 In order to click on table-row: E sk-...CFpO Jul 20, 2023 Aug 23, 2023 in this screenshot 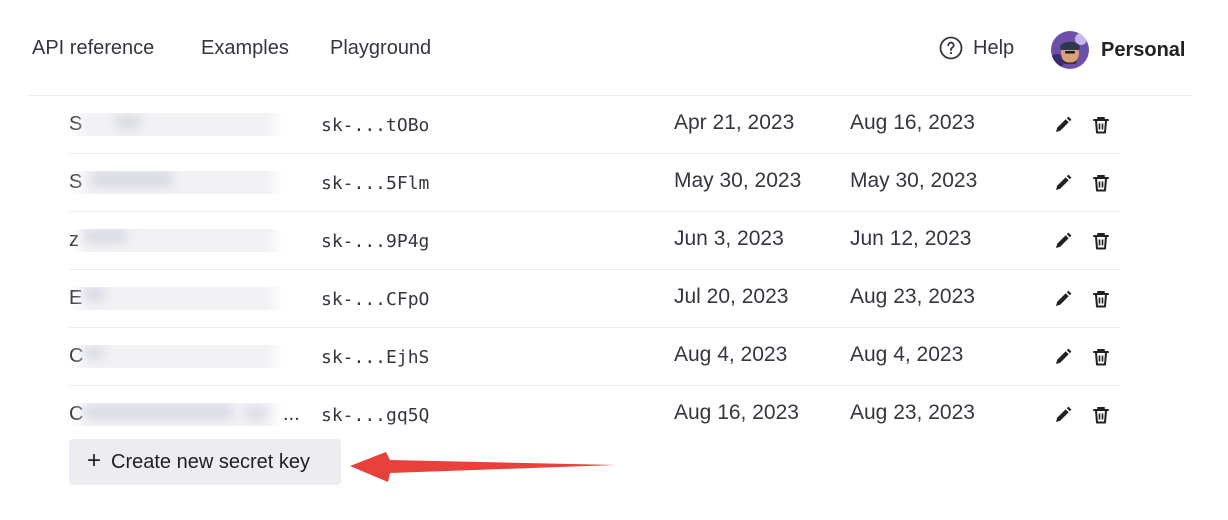, I will do `click(595, 299)`.